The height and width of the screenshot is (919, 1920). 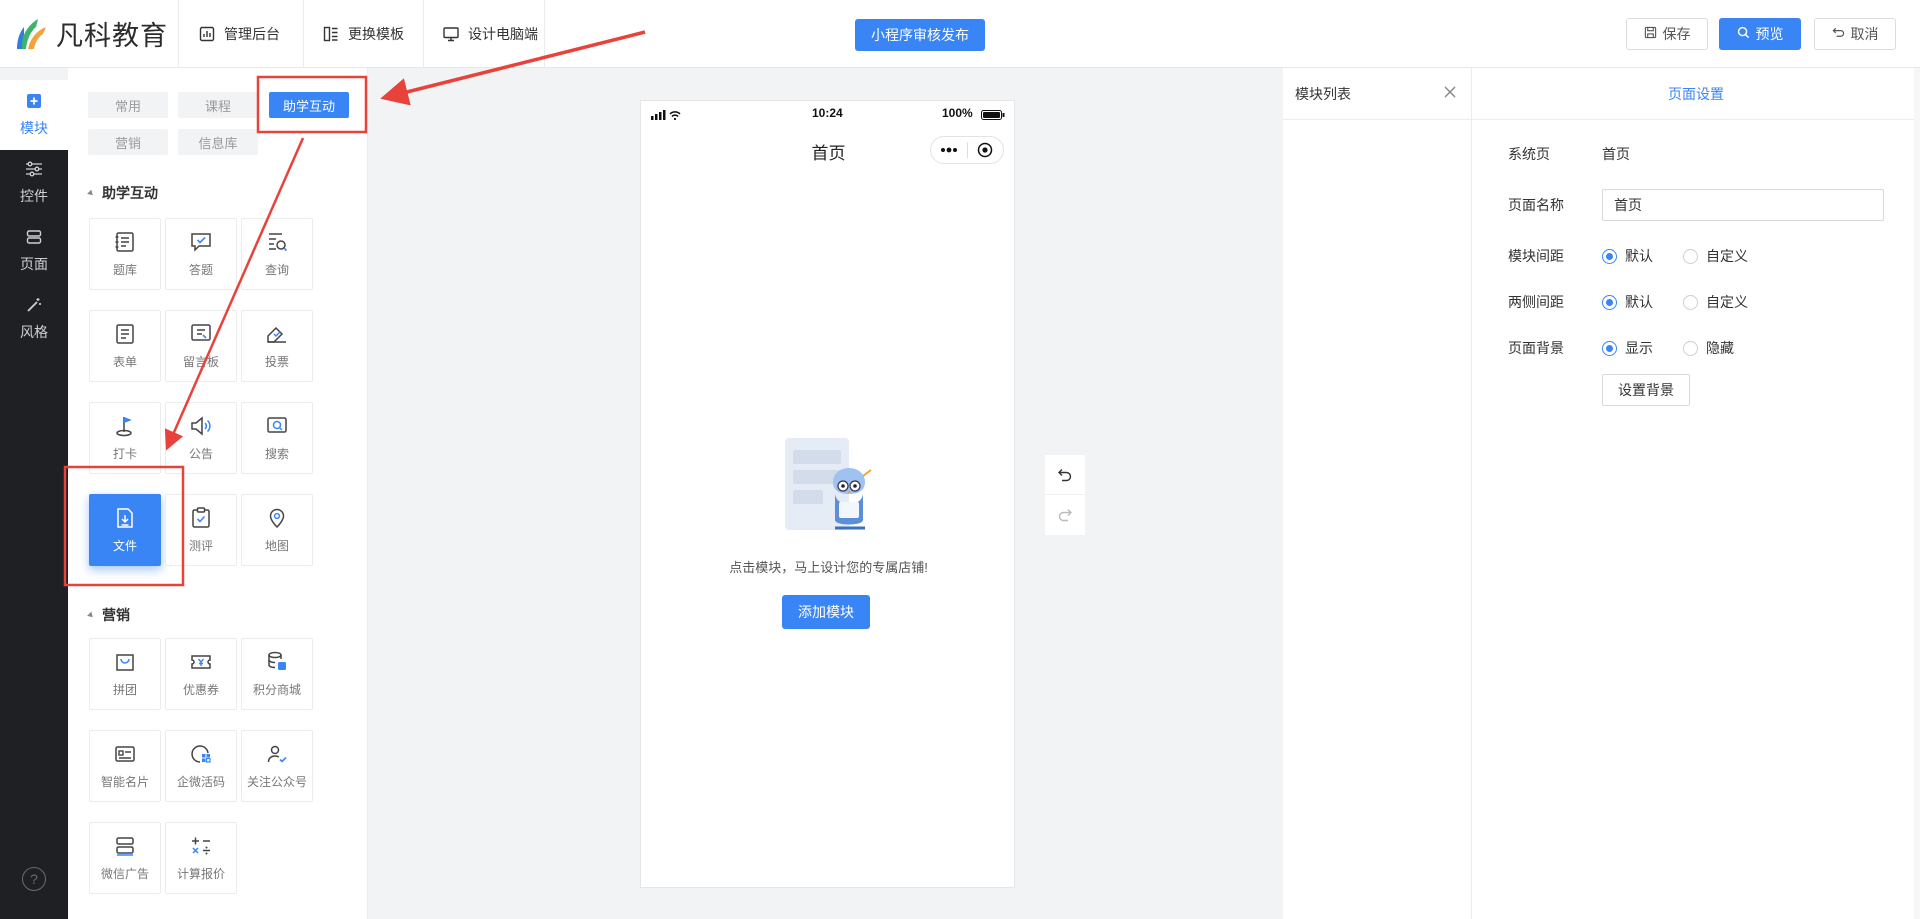 What do you see at coordinates (277, 766) in the screenshot?
I see `module-follow-account: 关注公众号` at bounding box center [277, 766].